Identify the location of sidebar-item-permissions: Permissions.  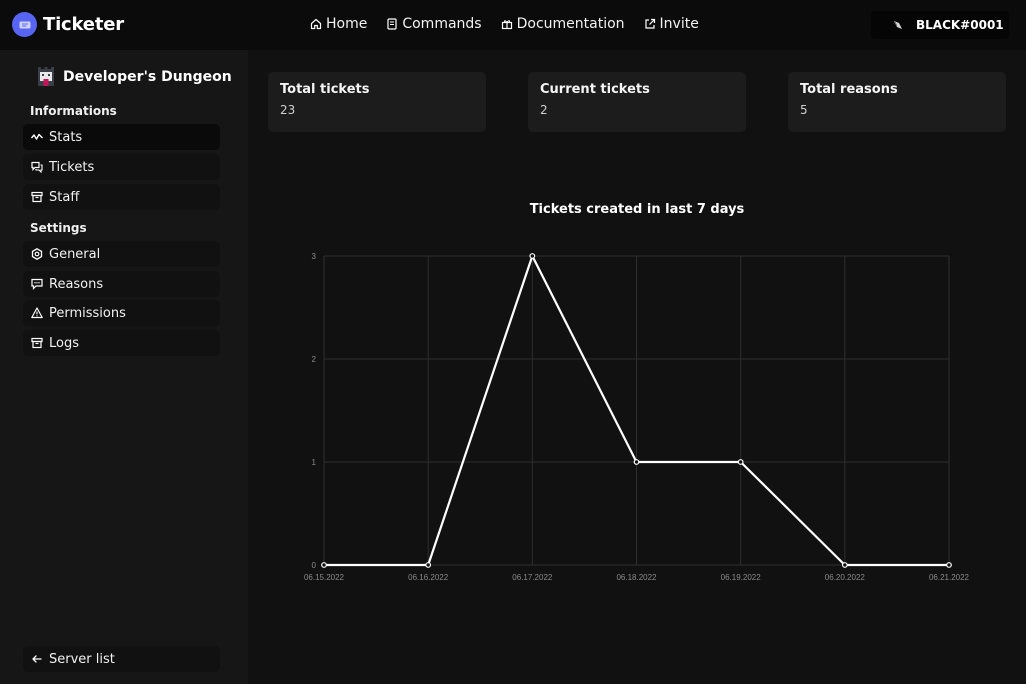
(121, 313).